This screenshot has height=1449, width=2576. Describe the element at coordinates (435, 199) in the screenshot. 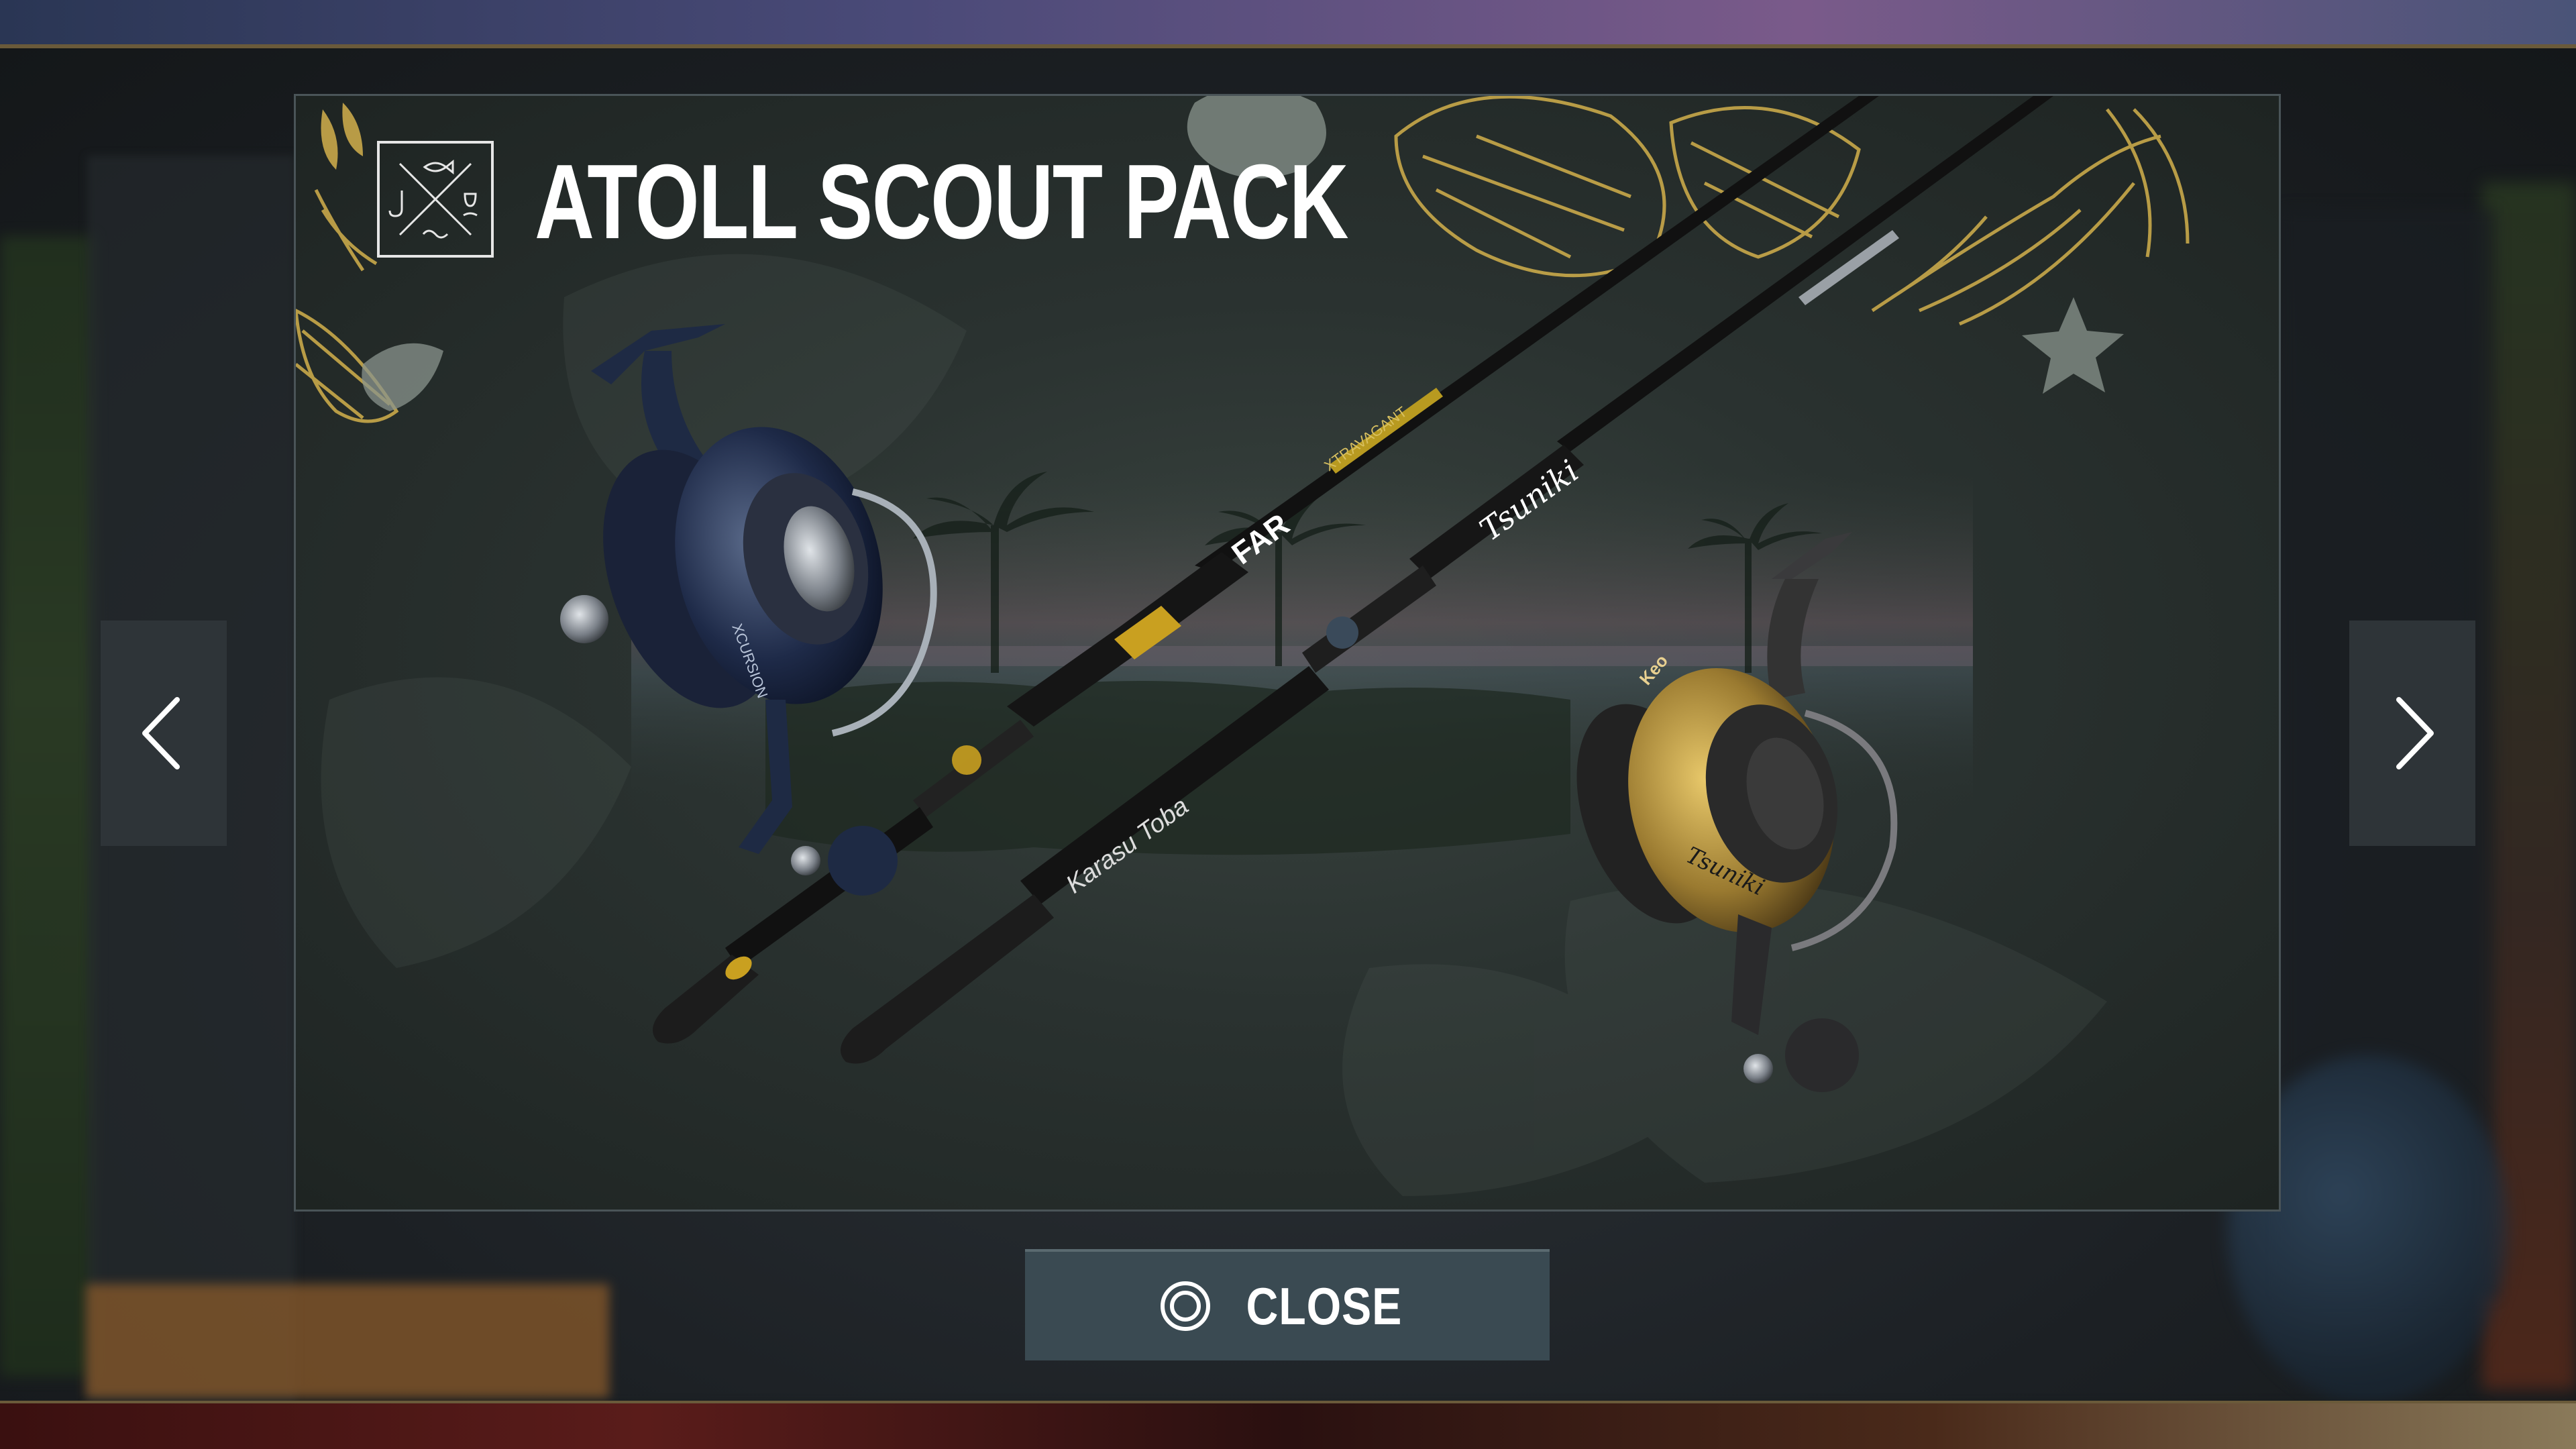

I see `pack-brand-logo` at that location.